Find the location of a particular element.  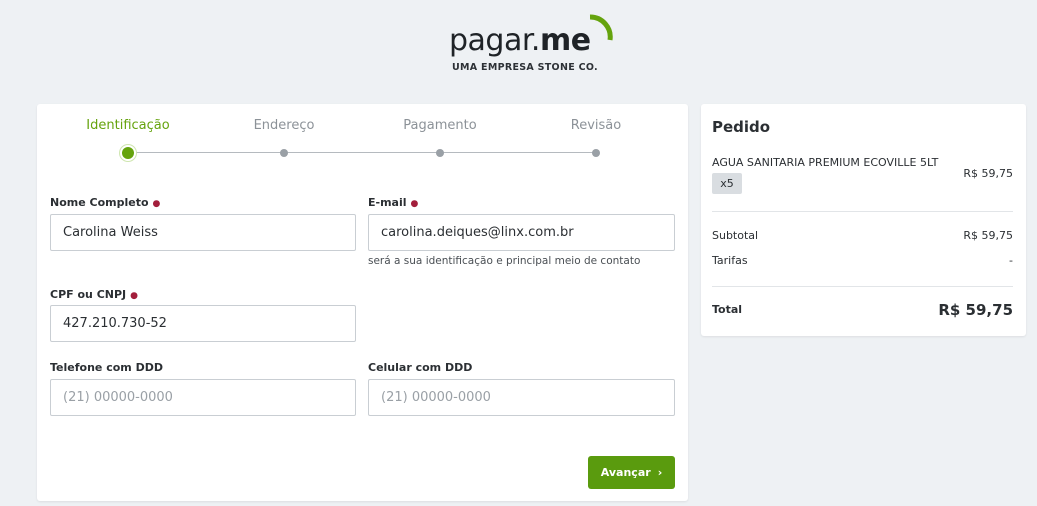

chevron-right-icon: › is located at coordinates (660, 472).